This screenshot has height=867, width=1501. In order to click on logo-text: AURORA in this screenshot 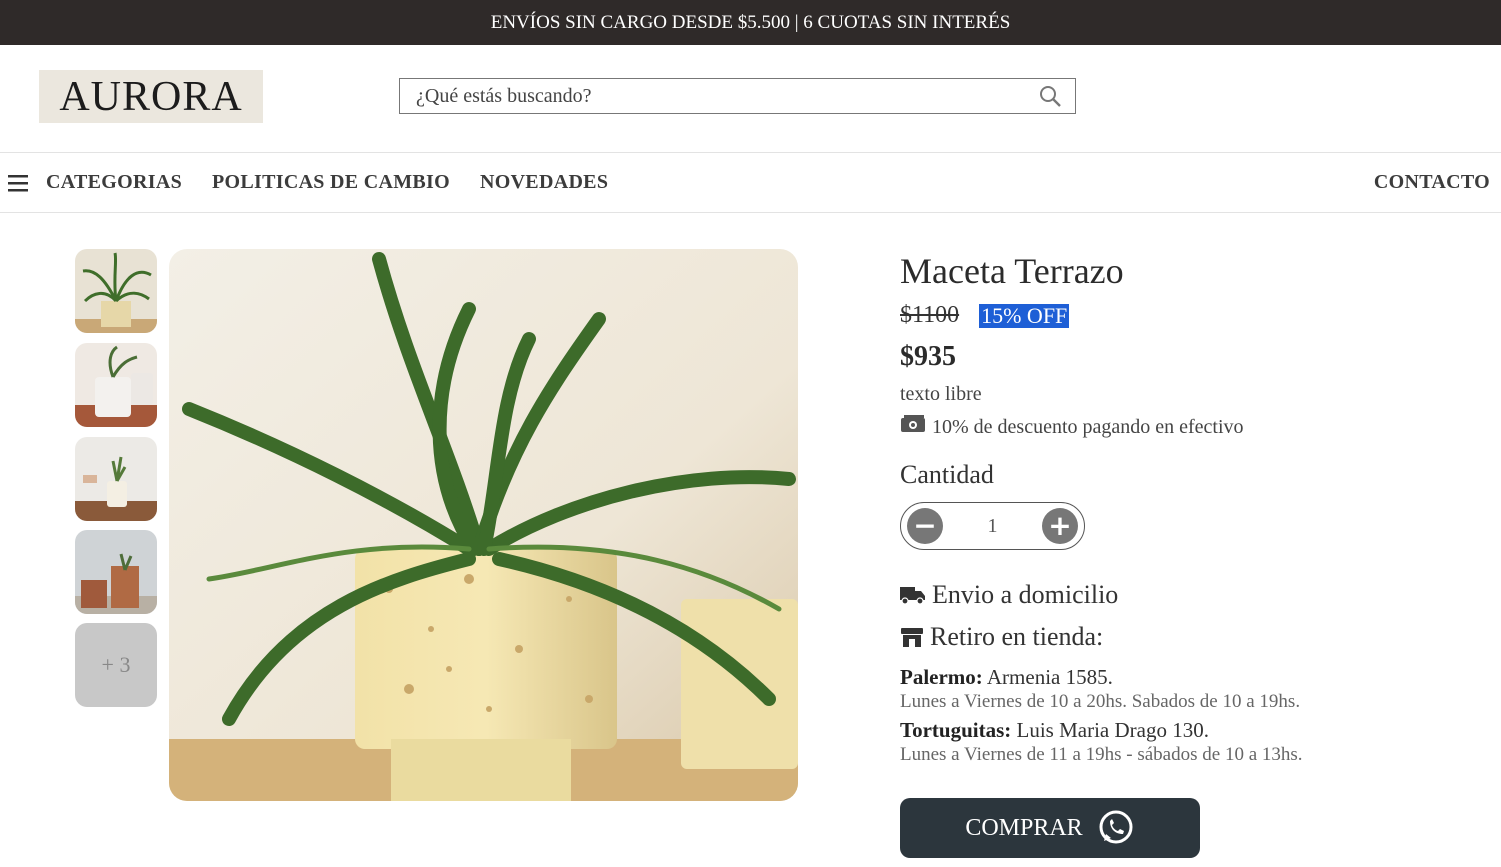, I will do `click(151, 96)`.